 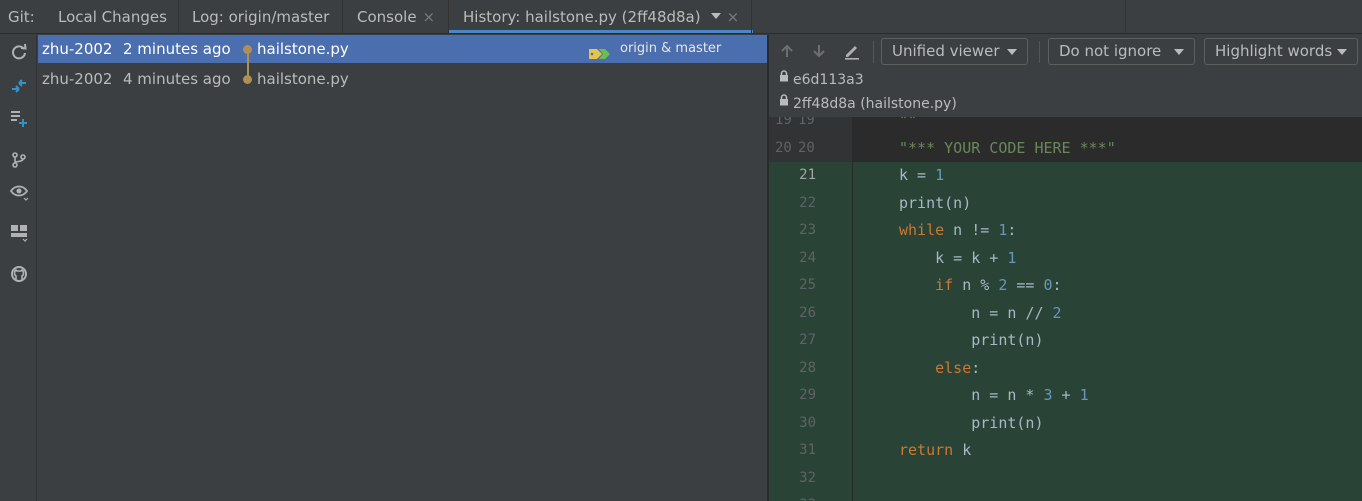 I want to click on pull-icon, so click(x=19, y=86).